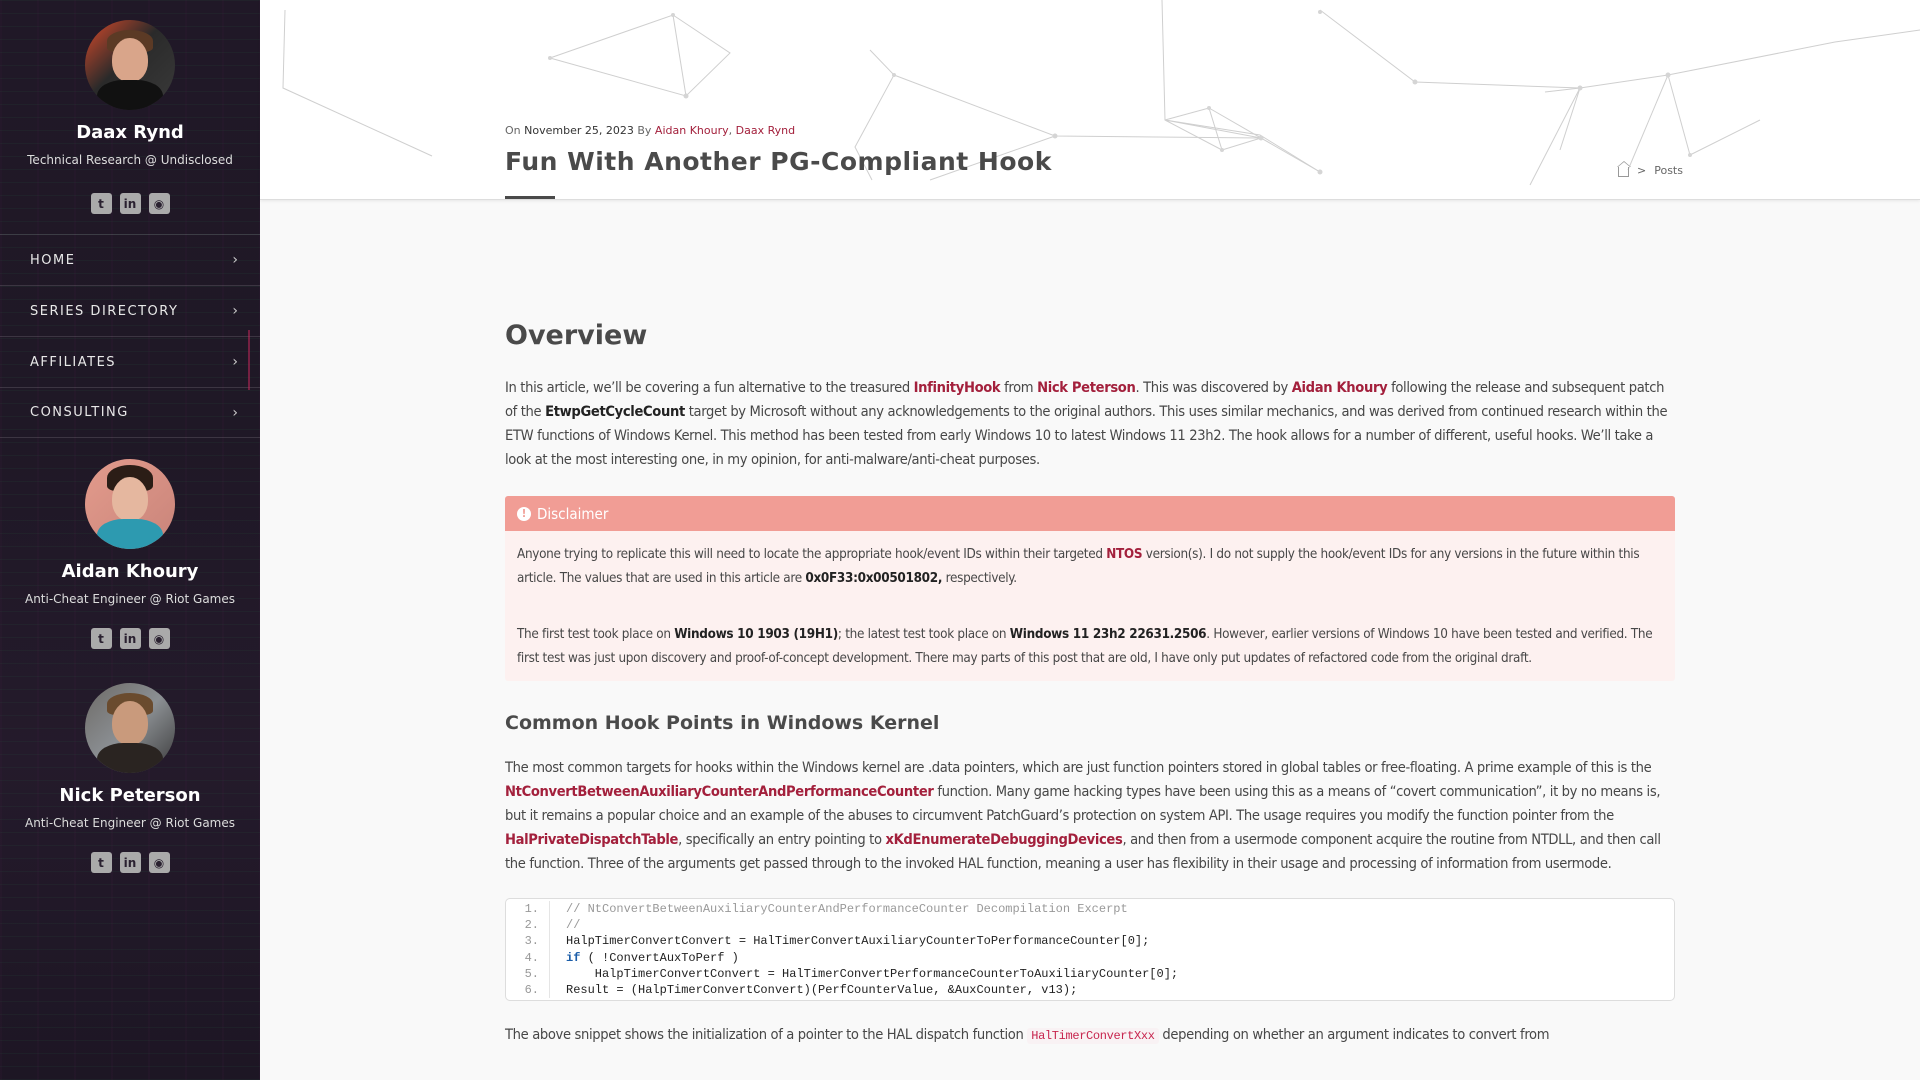  Describe the element at coordinates (1003, 839) in the screenshot. I see `link-xkdenumeratedebuggingdevices: xKdEnumerateDebuggingDevices` at that location.